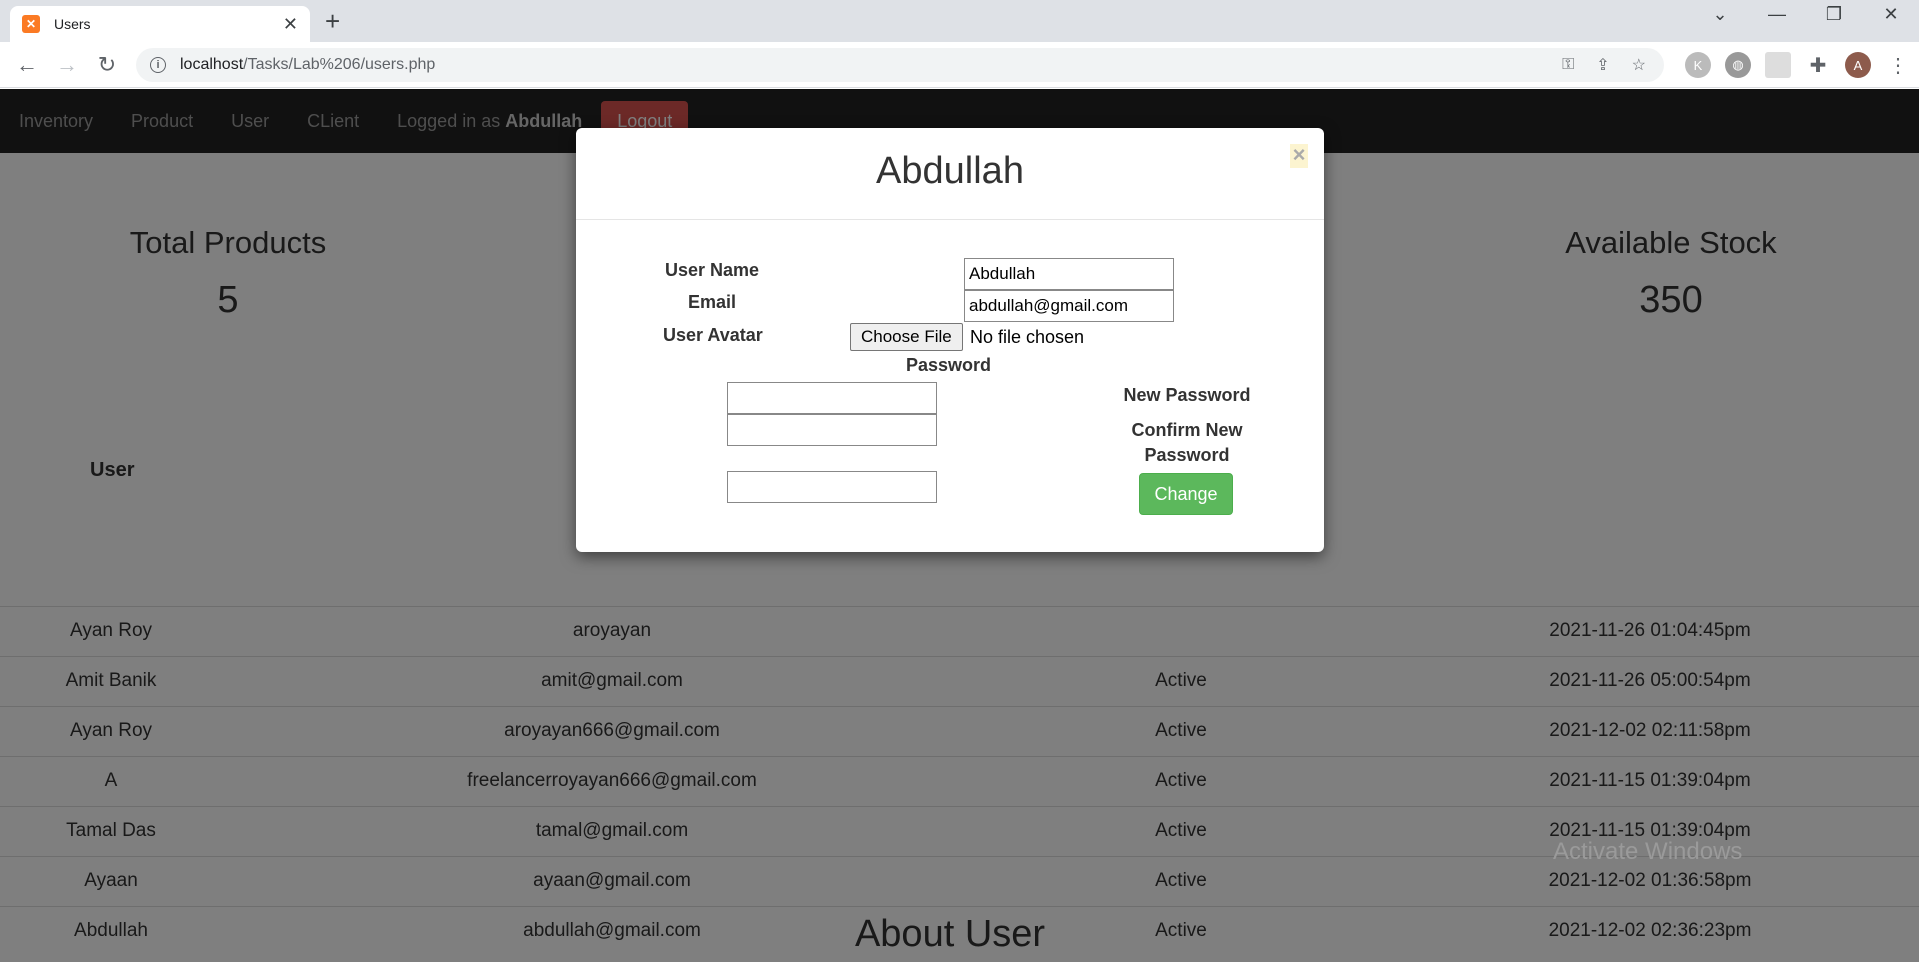  I want to click on back-icon: ←, so click(27, 65).